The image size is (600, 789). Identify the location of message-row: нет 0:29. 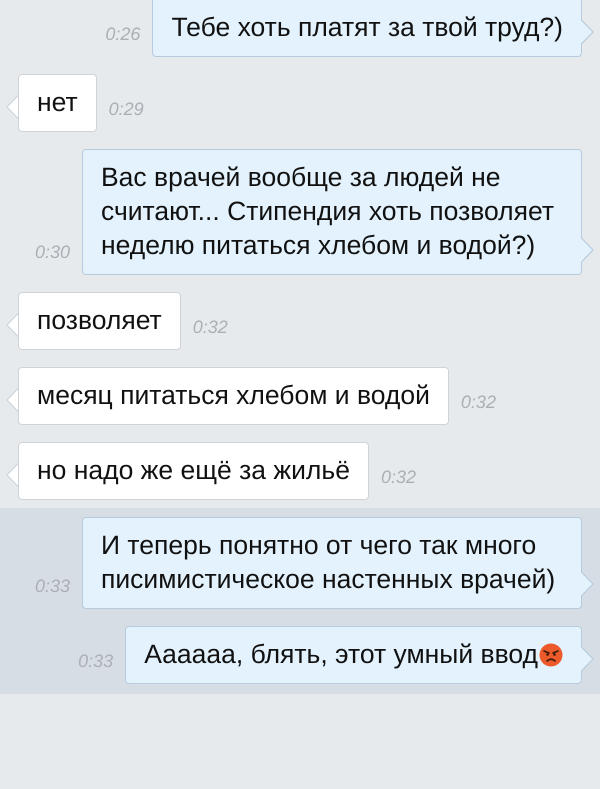
(300, 102).